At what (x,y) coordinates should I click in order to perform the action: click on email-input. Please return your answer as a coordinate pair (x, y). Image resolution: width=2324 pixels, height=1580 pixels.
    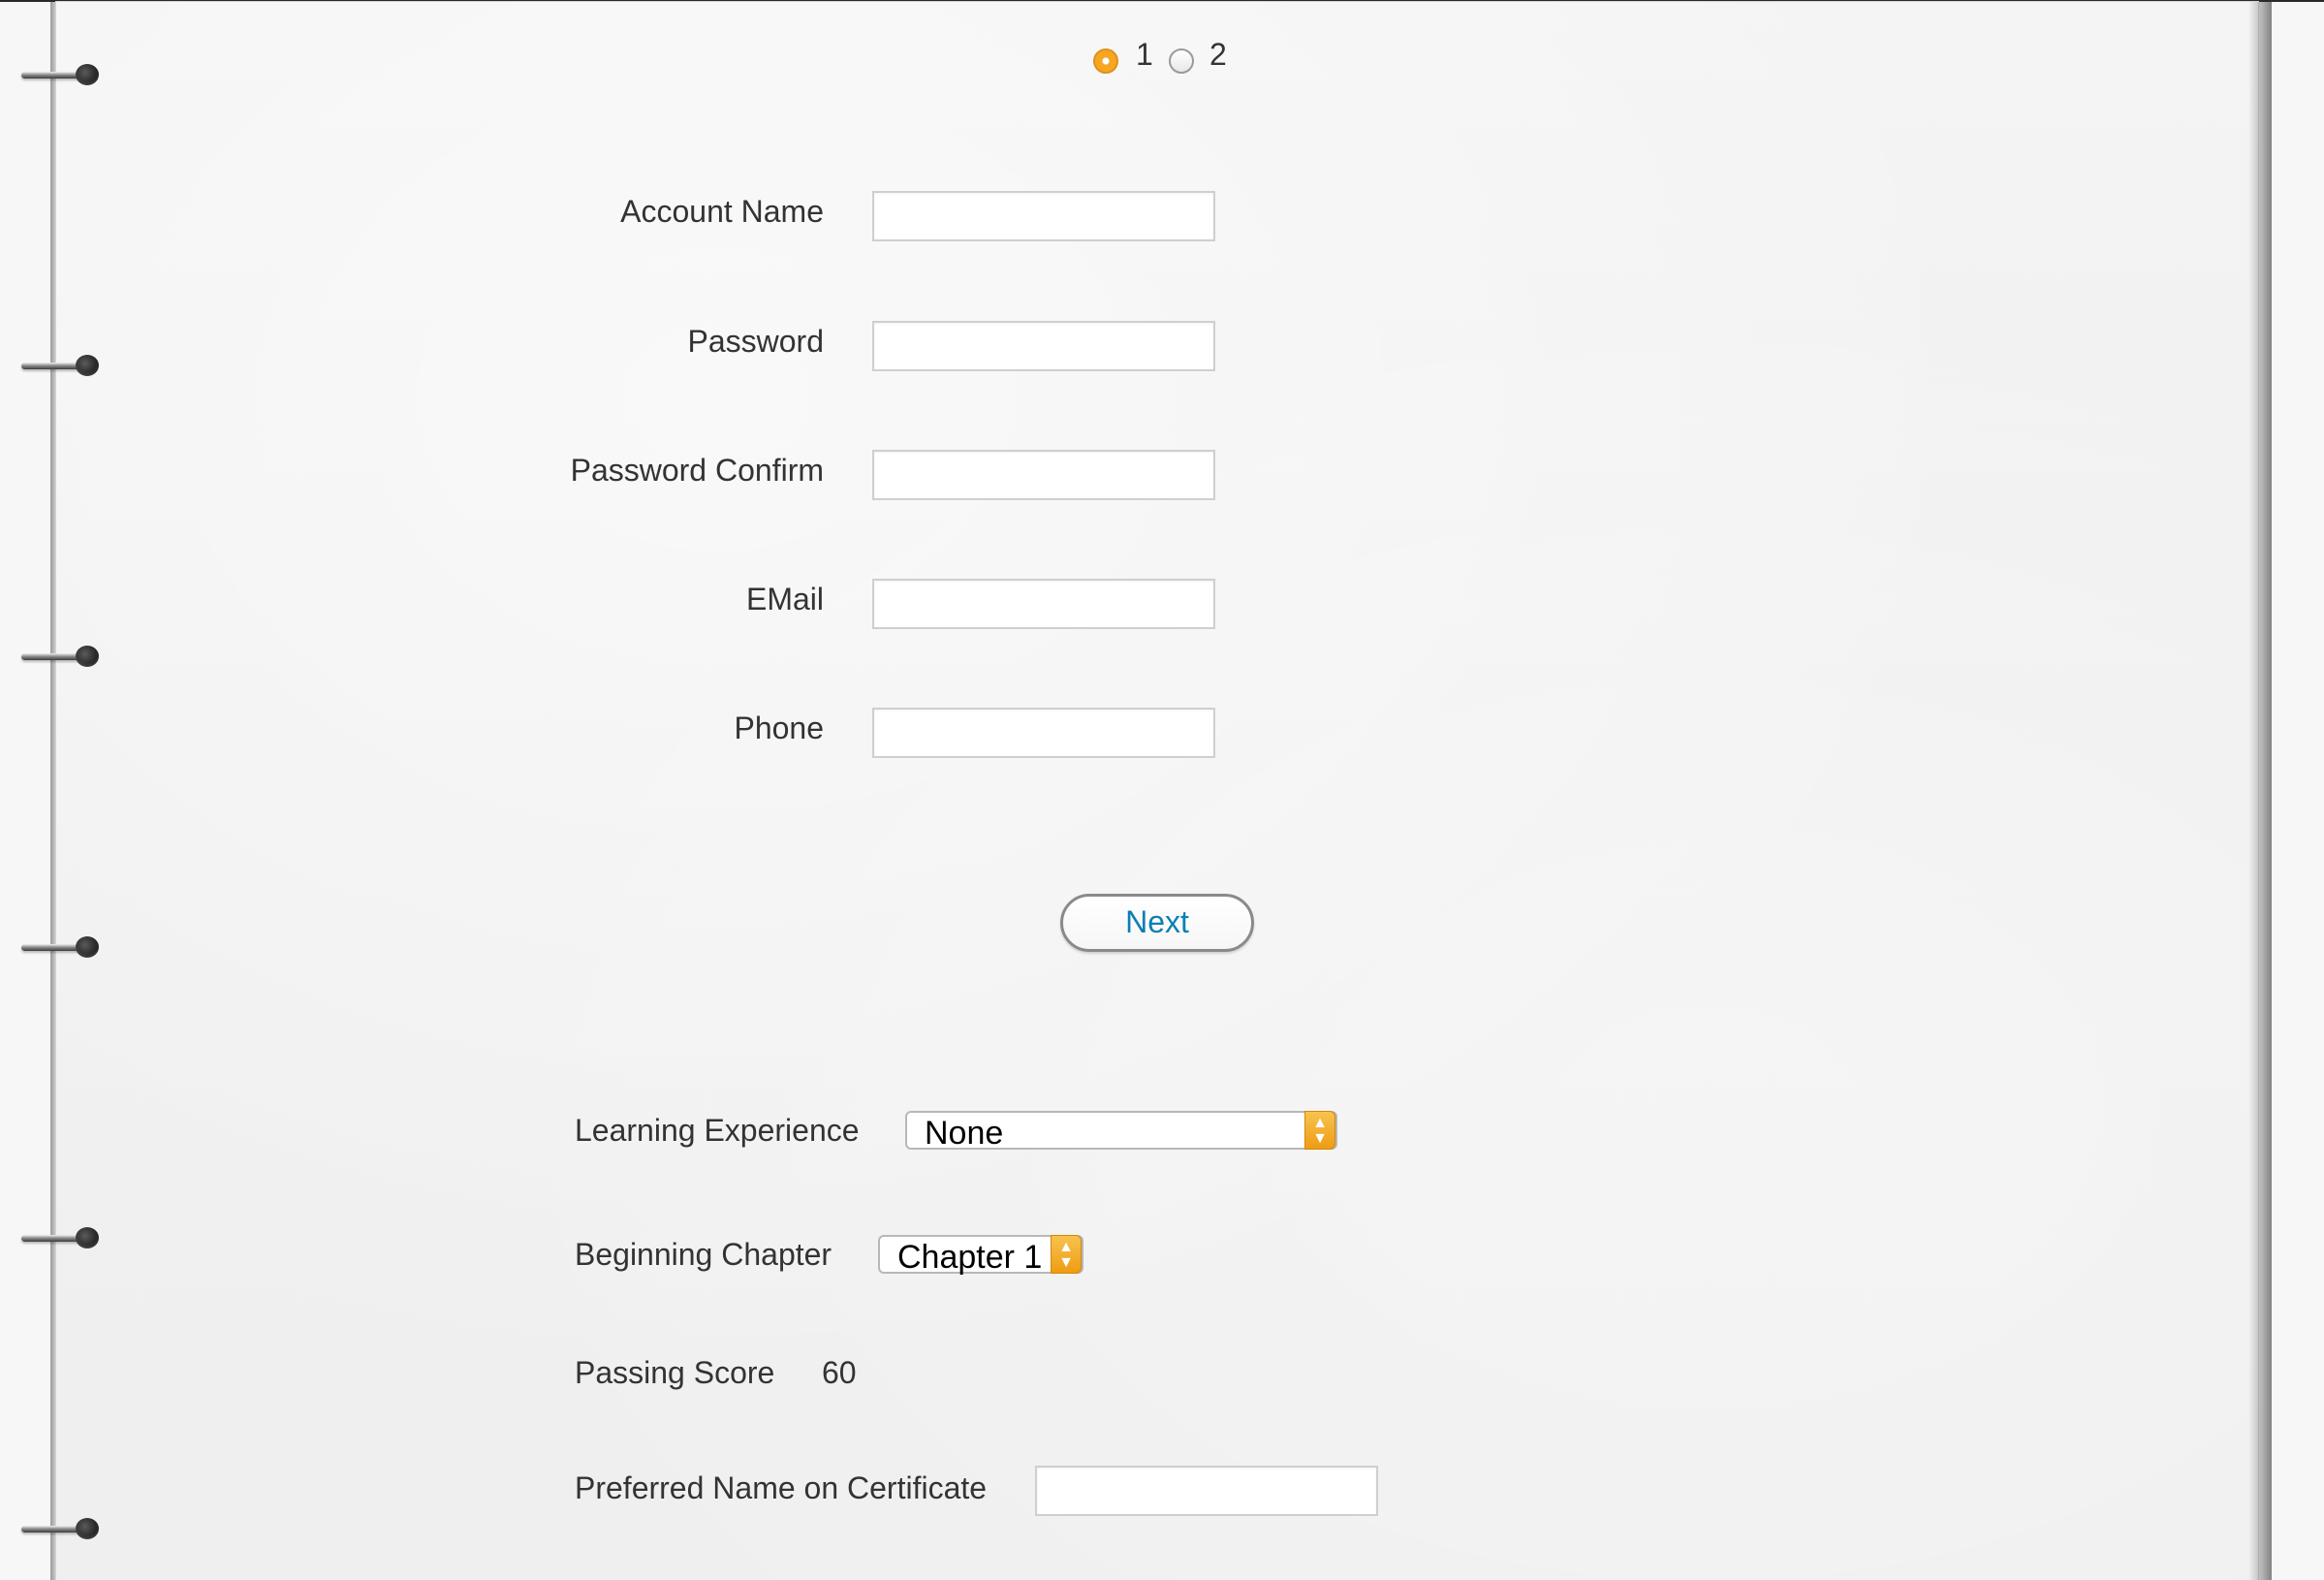
    Looking at the image, I should click on (1043, 604).